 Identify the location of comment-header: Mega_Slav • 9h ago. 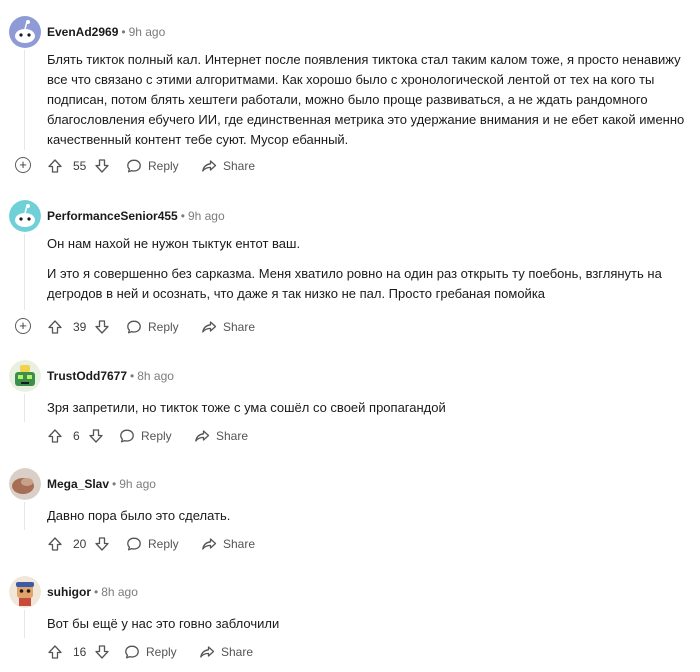
(101, 484).